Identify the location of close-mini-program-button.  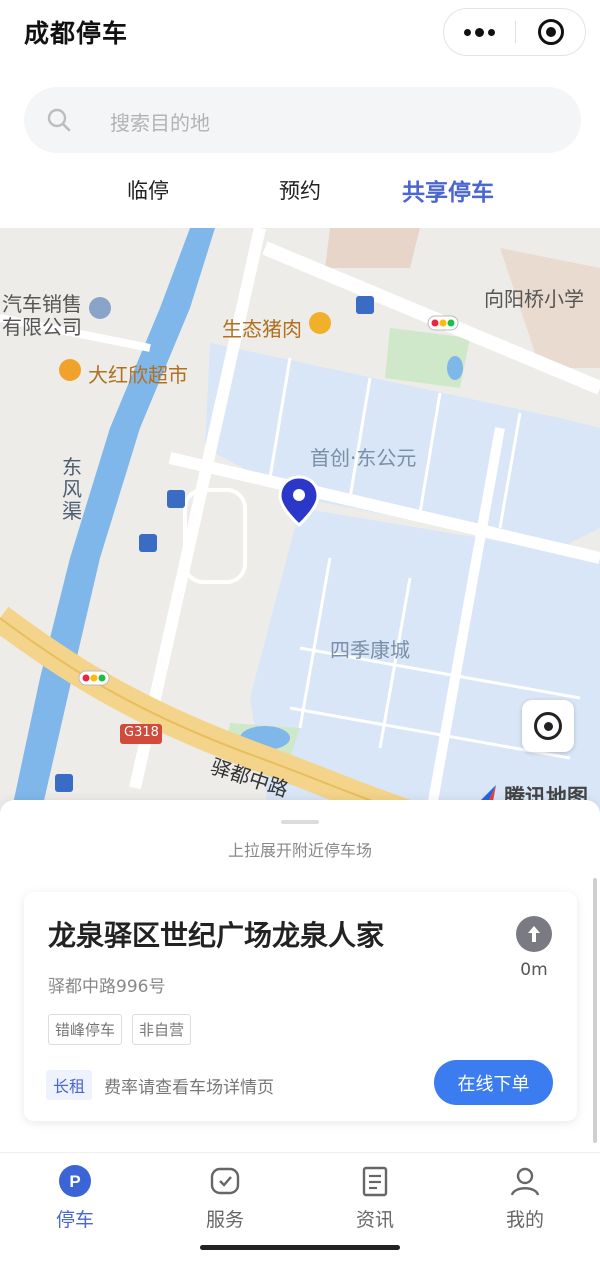
(551, 32).